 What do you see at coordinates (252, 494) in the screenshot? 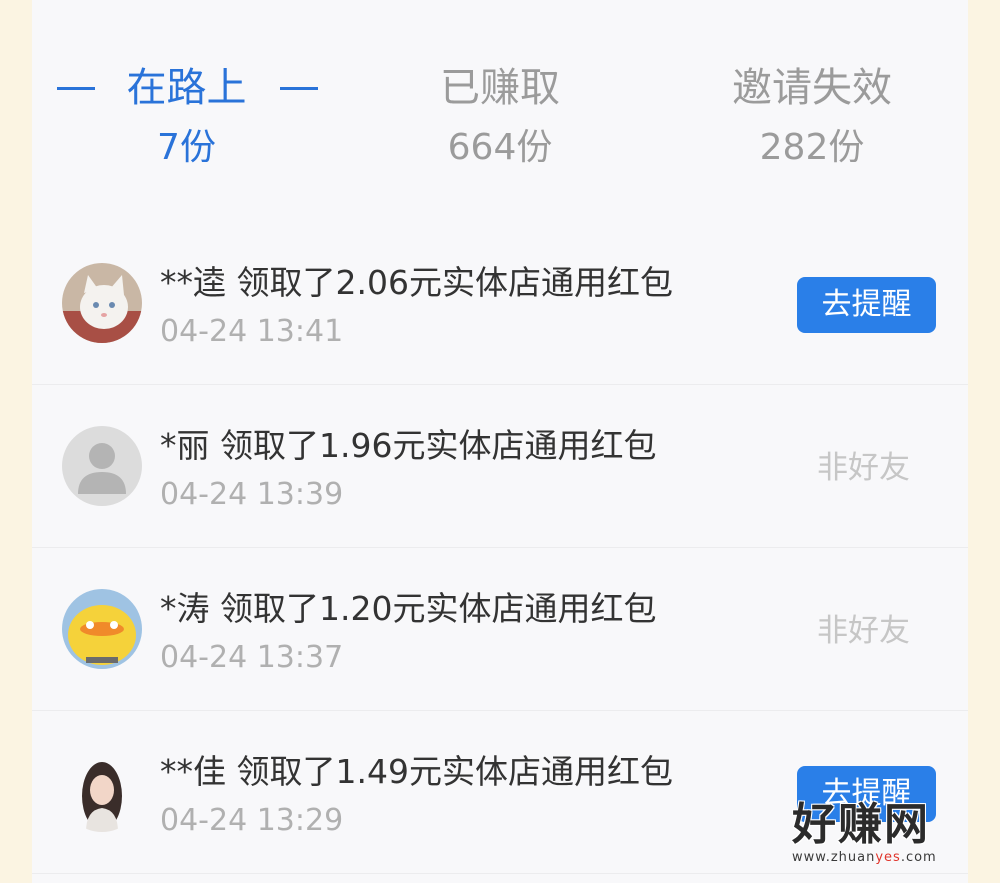
I see `record-time: 04-24 13:39` at bounding box center [252, 494].